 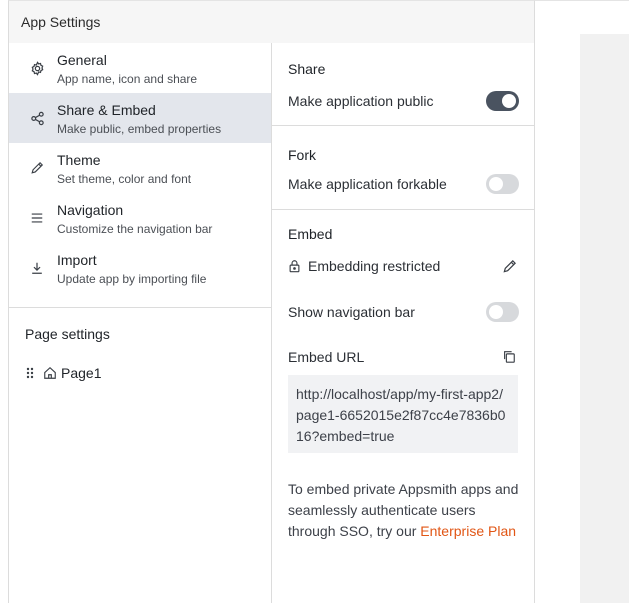 I want to click on drag-handle-icon, so click(x=30, y=373).